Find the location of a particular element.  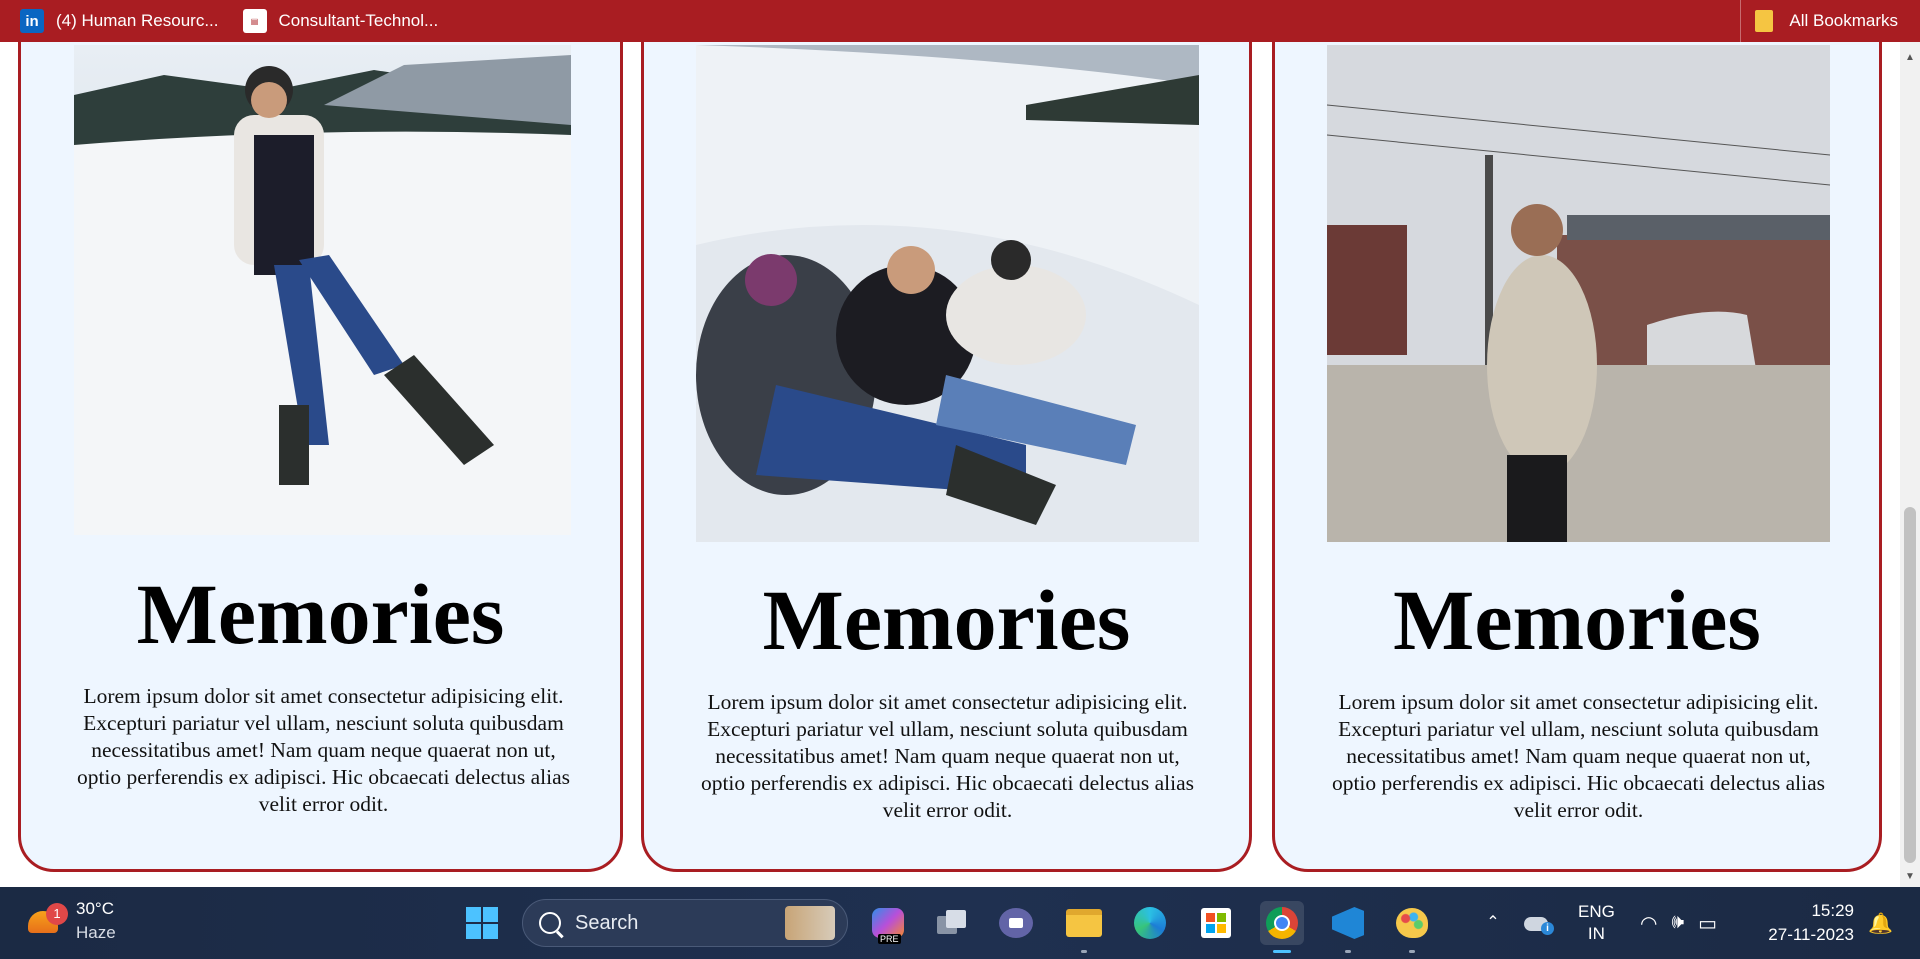

volume-icon: 🕪 is located at coordinates (1678, 922).